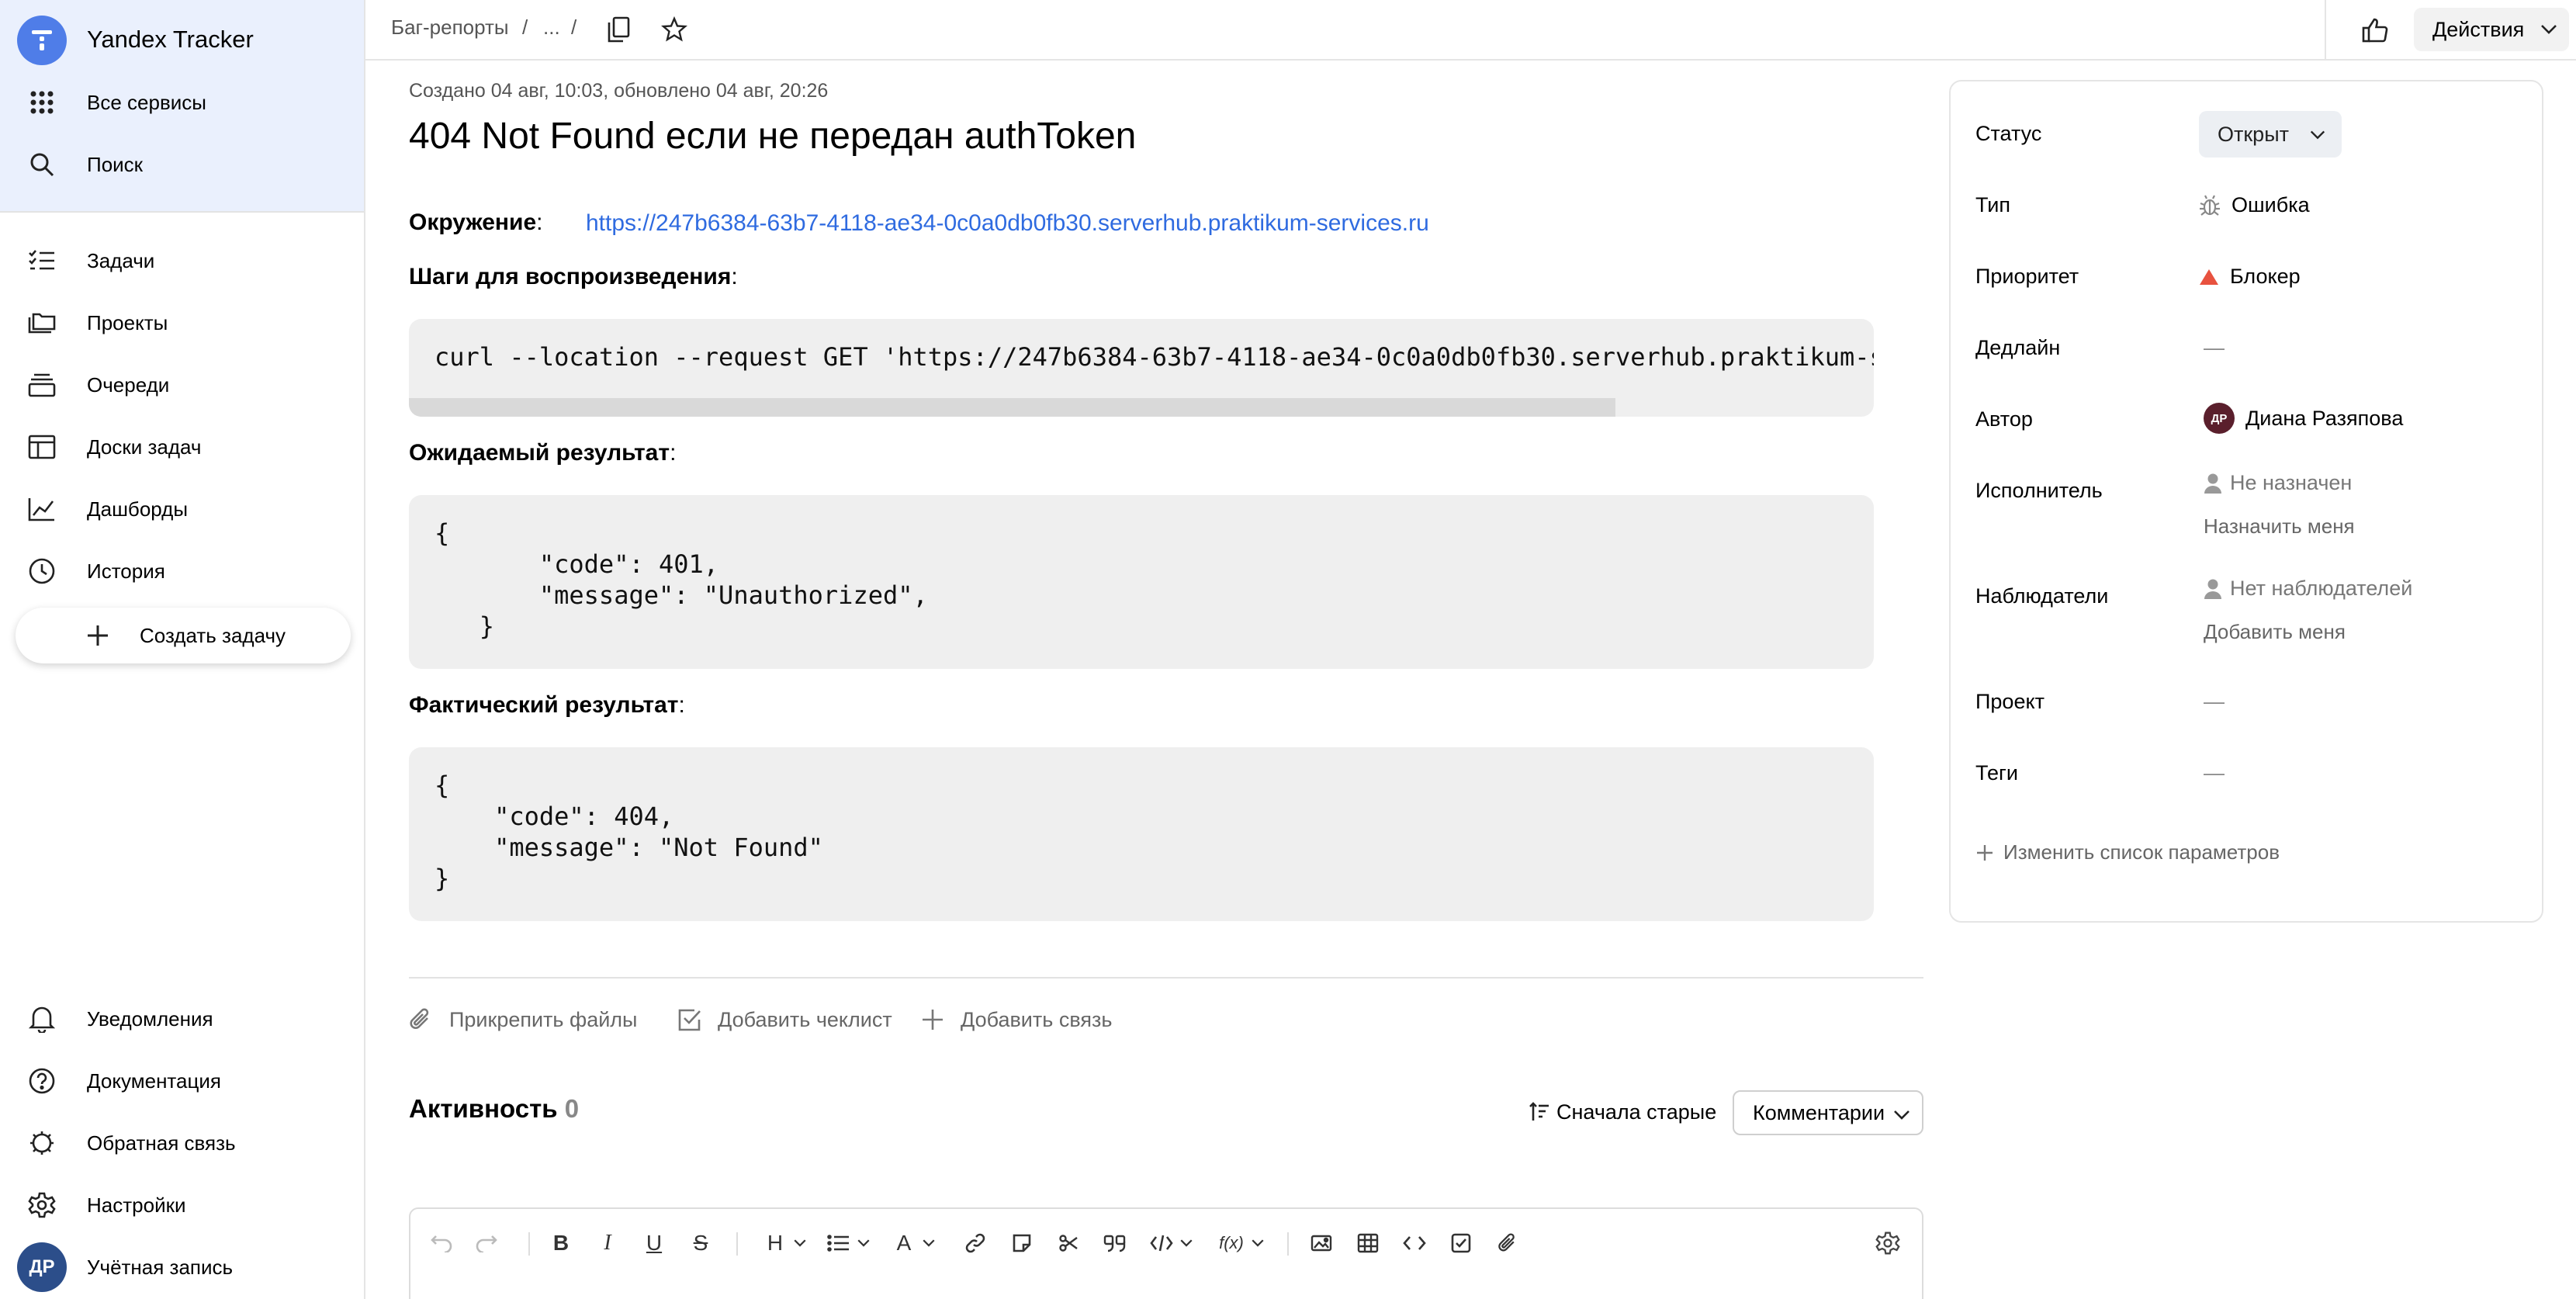 This screenshot has height=1299, width=2576. I want to click on sort-order-label: Сначала старые, so click(1637, 1112).